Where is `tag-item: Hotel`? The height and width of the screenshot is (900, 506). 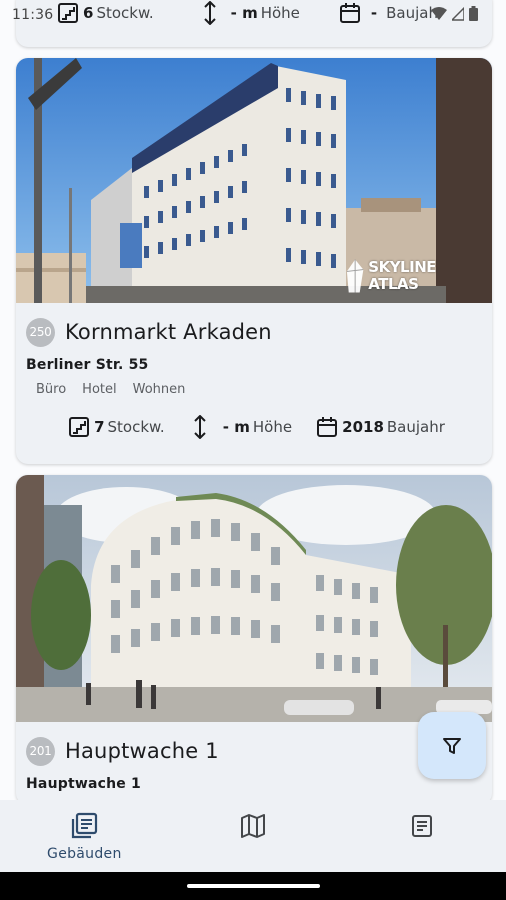 tag-item: Hotel is located at coordinates (99, 389).